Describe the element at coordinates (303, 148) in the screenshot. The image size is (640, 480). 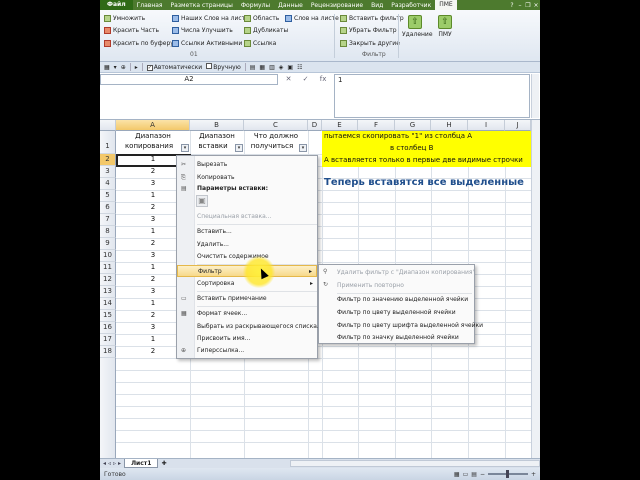
I see `filter-dropdown-c: ▾` at that location.